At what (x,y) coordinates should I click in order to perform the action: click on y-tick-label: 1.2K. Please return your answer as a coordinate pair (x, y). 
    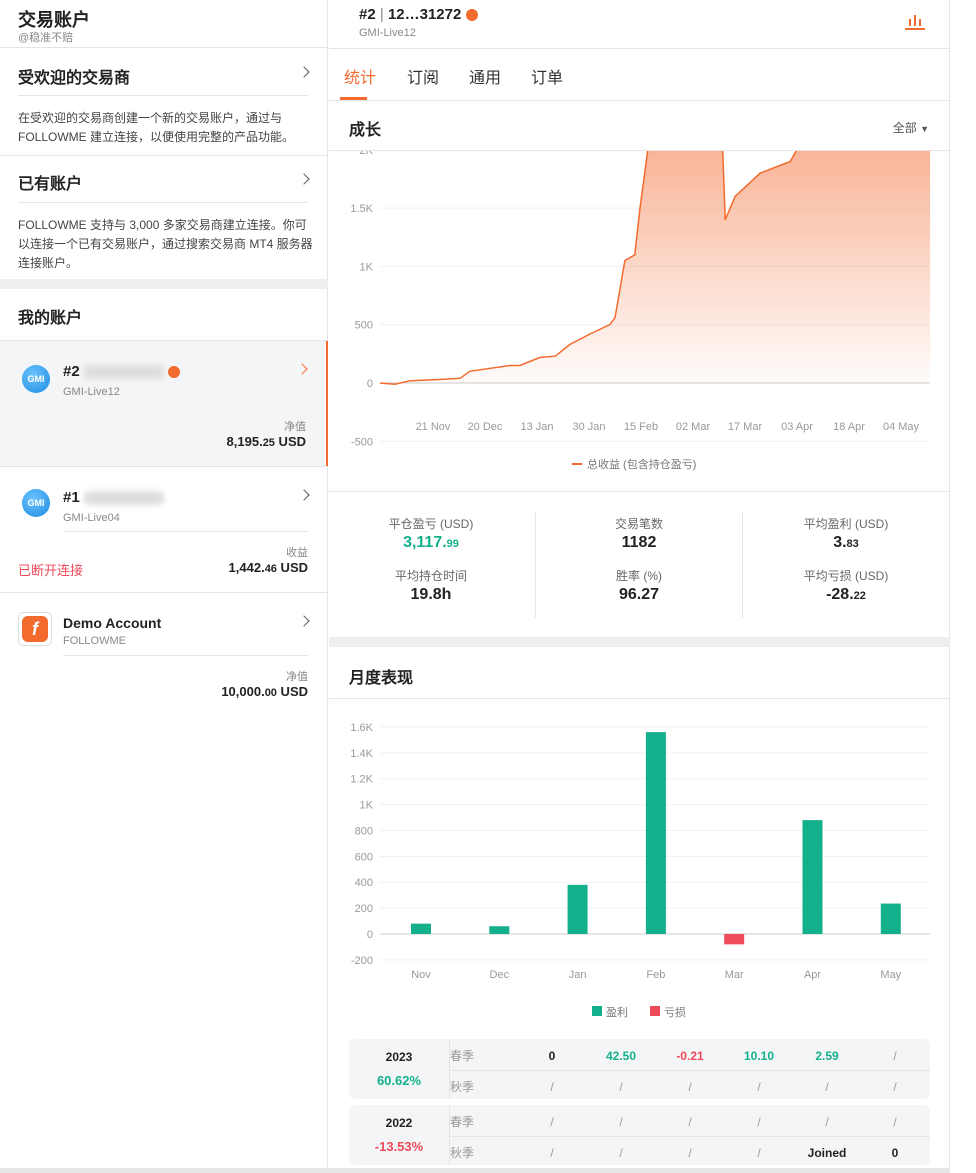
    Looking at the image, I should click on (361, 780).